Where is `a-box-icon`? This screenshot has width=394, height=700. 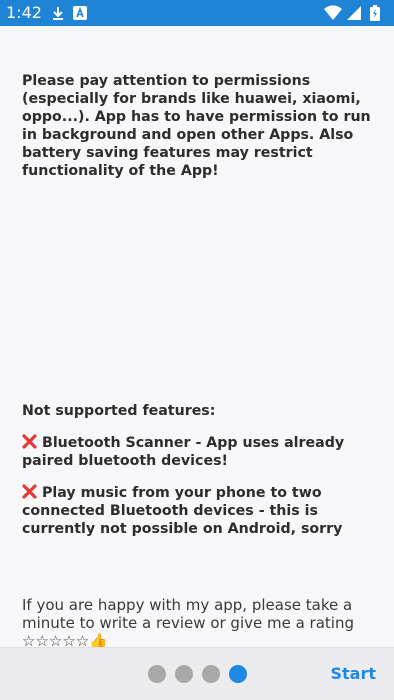
a-box-icon is located at coordinates (80, 13).